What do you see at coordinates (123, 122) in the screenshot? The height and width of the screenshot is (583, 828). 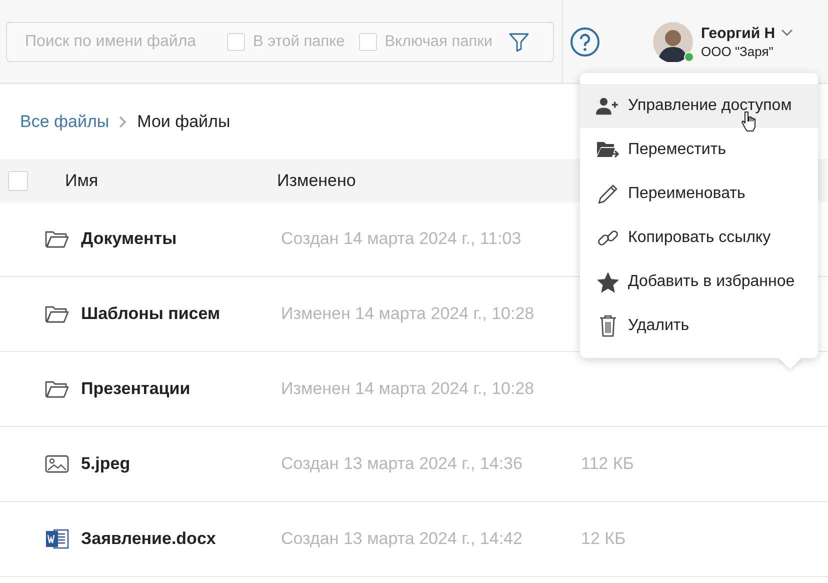 I see `chevron-right-icon` at bounding box center [123, 122].